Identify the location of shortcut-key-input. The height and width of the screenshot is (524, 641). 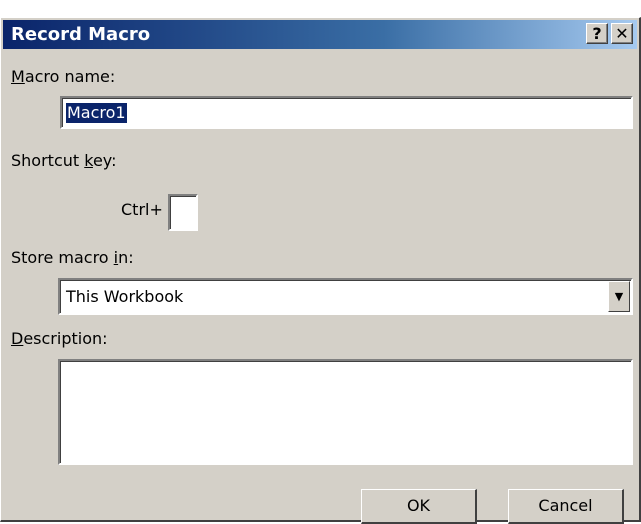
(183, 212).